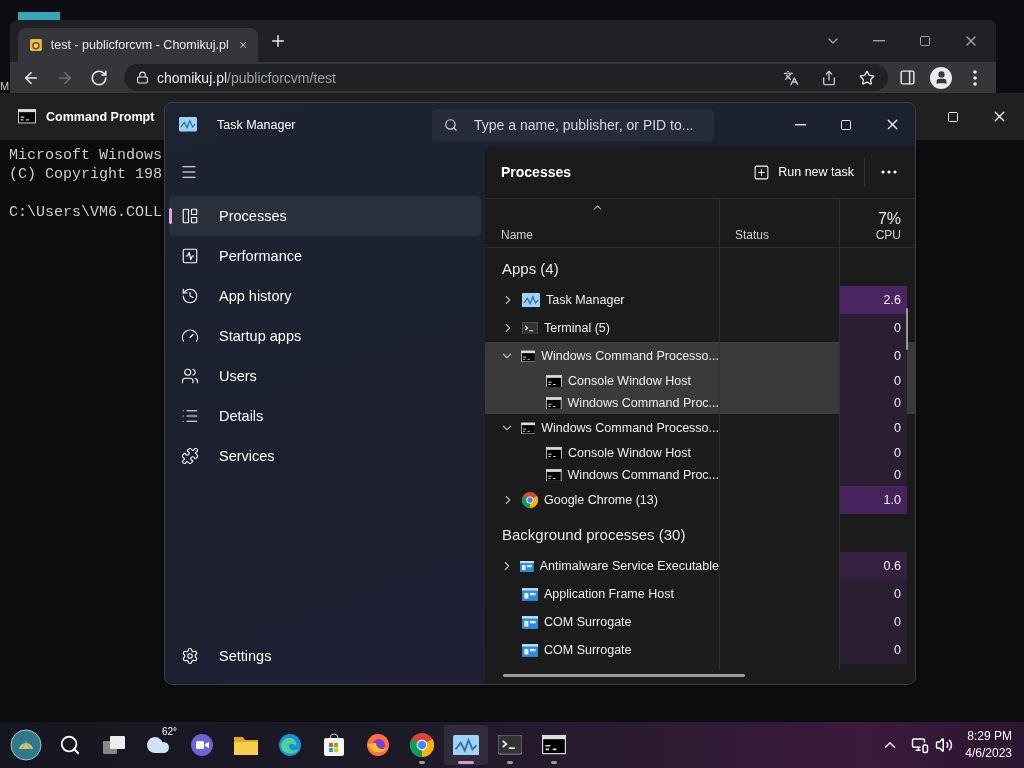 This screenshot has width=1024, height=768. Describe the element at coordinates (585, 300) in the screenshot. I see `process-name: Task Manager` at that location.